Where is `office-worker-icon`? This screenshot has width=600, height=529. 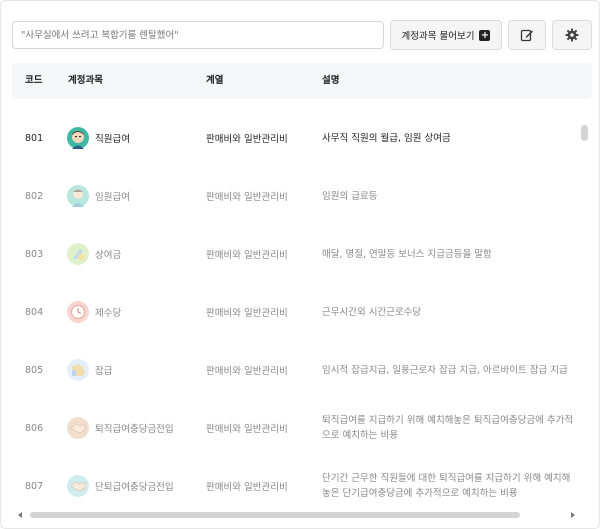 office-worker-icon is located at coordinates (78, 138).